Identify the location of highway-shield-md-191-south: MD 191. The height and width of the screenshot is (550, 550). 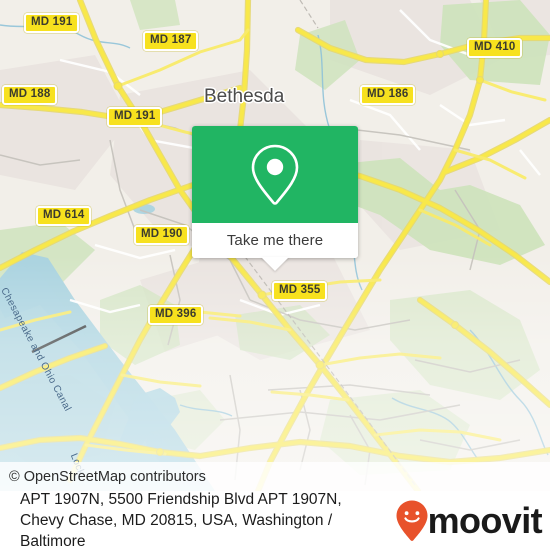
(135, 117).